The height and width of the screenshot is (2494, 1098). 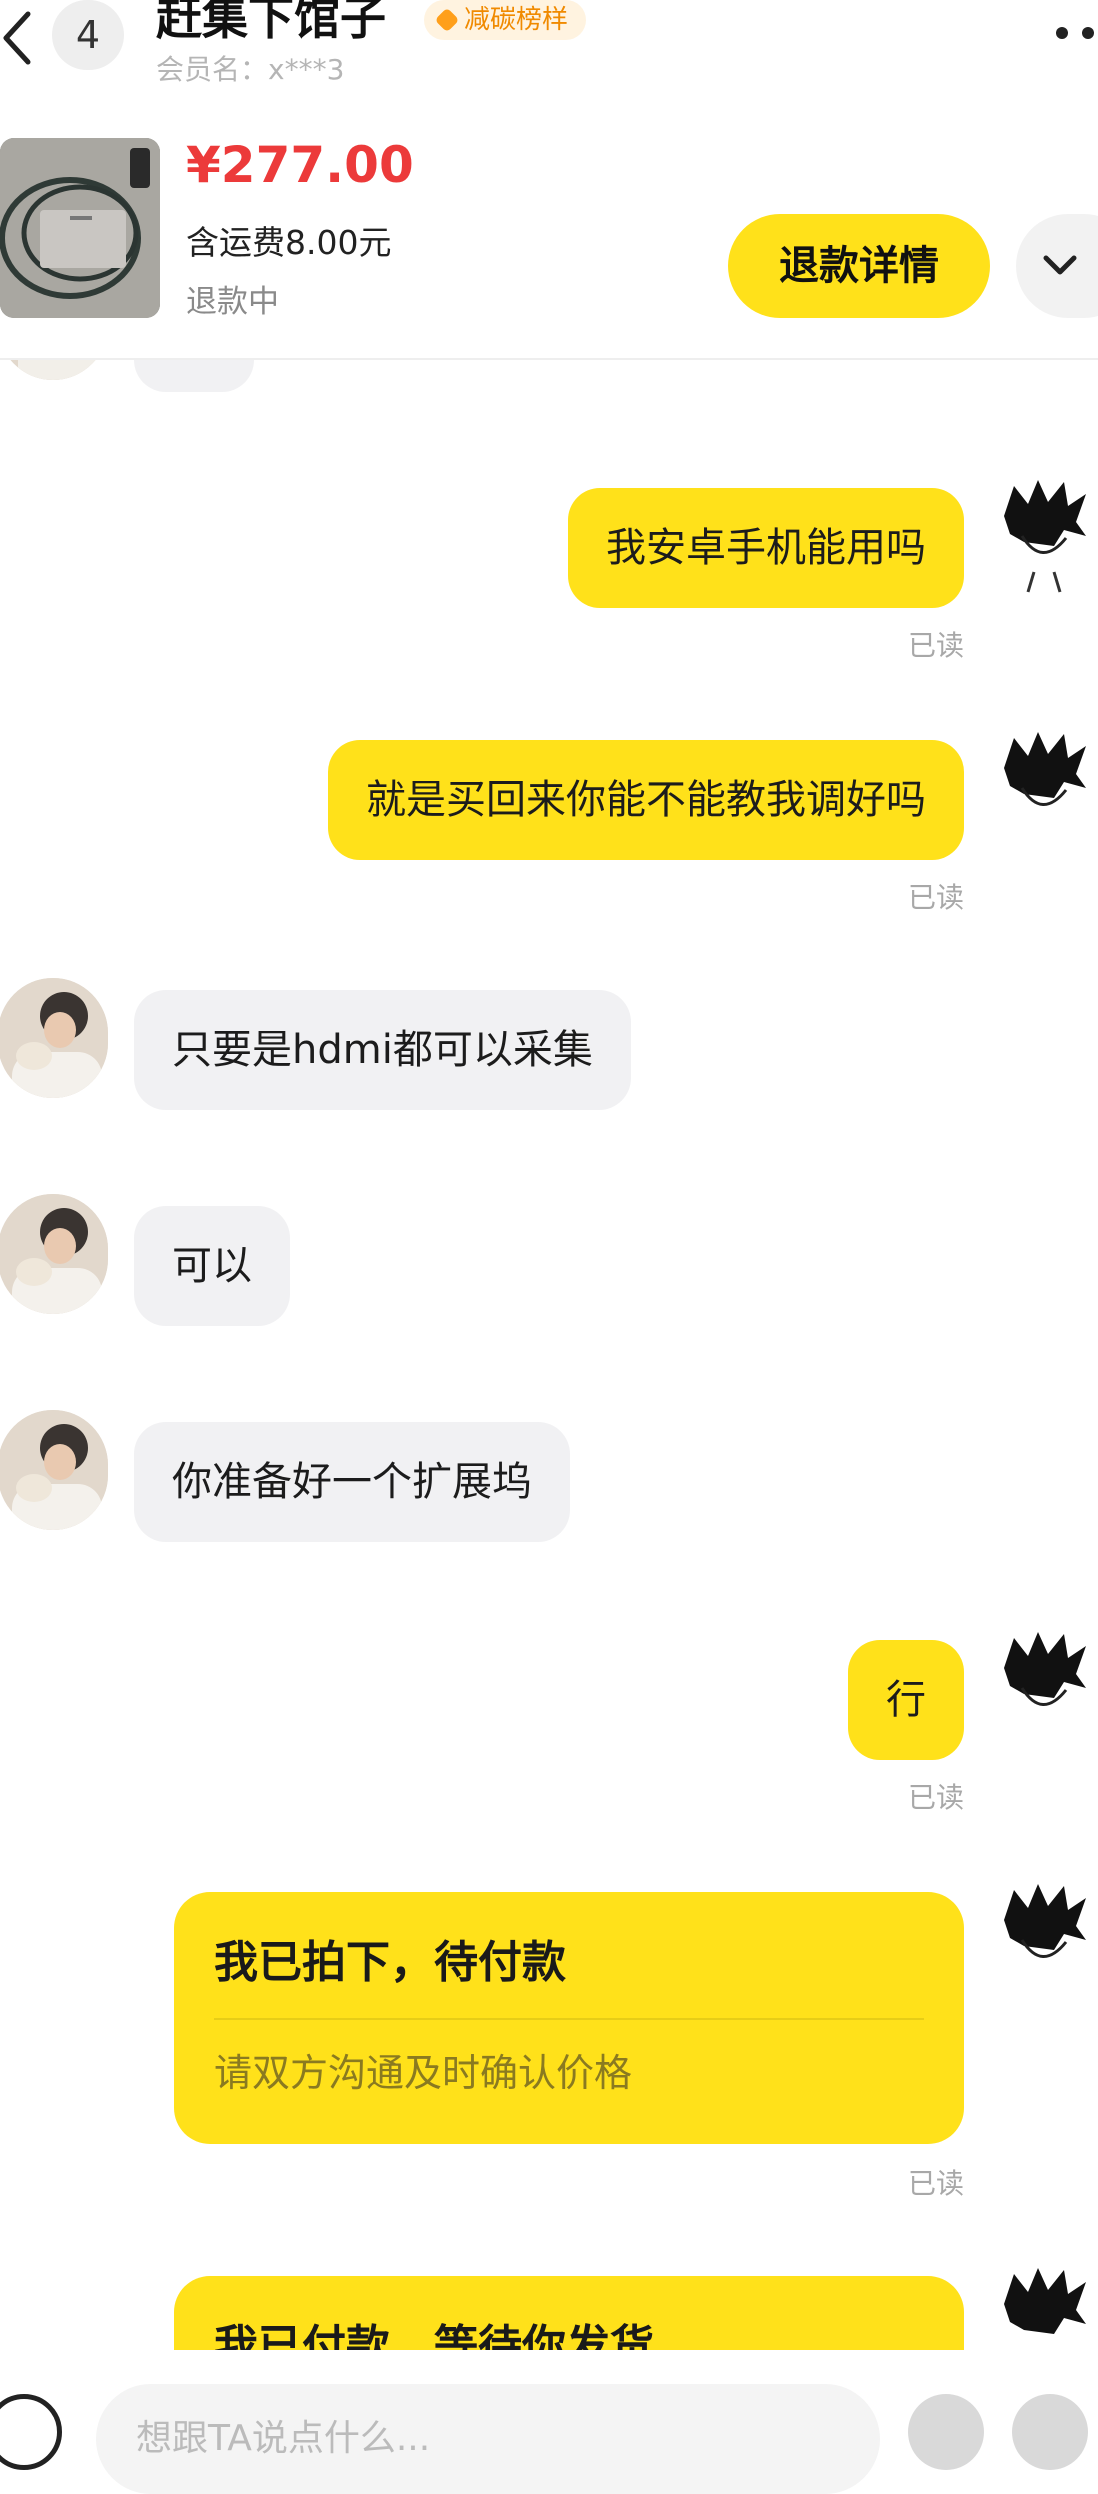 What do you see at coordinates (946, 2432) in the screenshot?
I see `emoji-icon` at bounding box center [946, 2432].